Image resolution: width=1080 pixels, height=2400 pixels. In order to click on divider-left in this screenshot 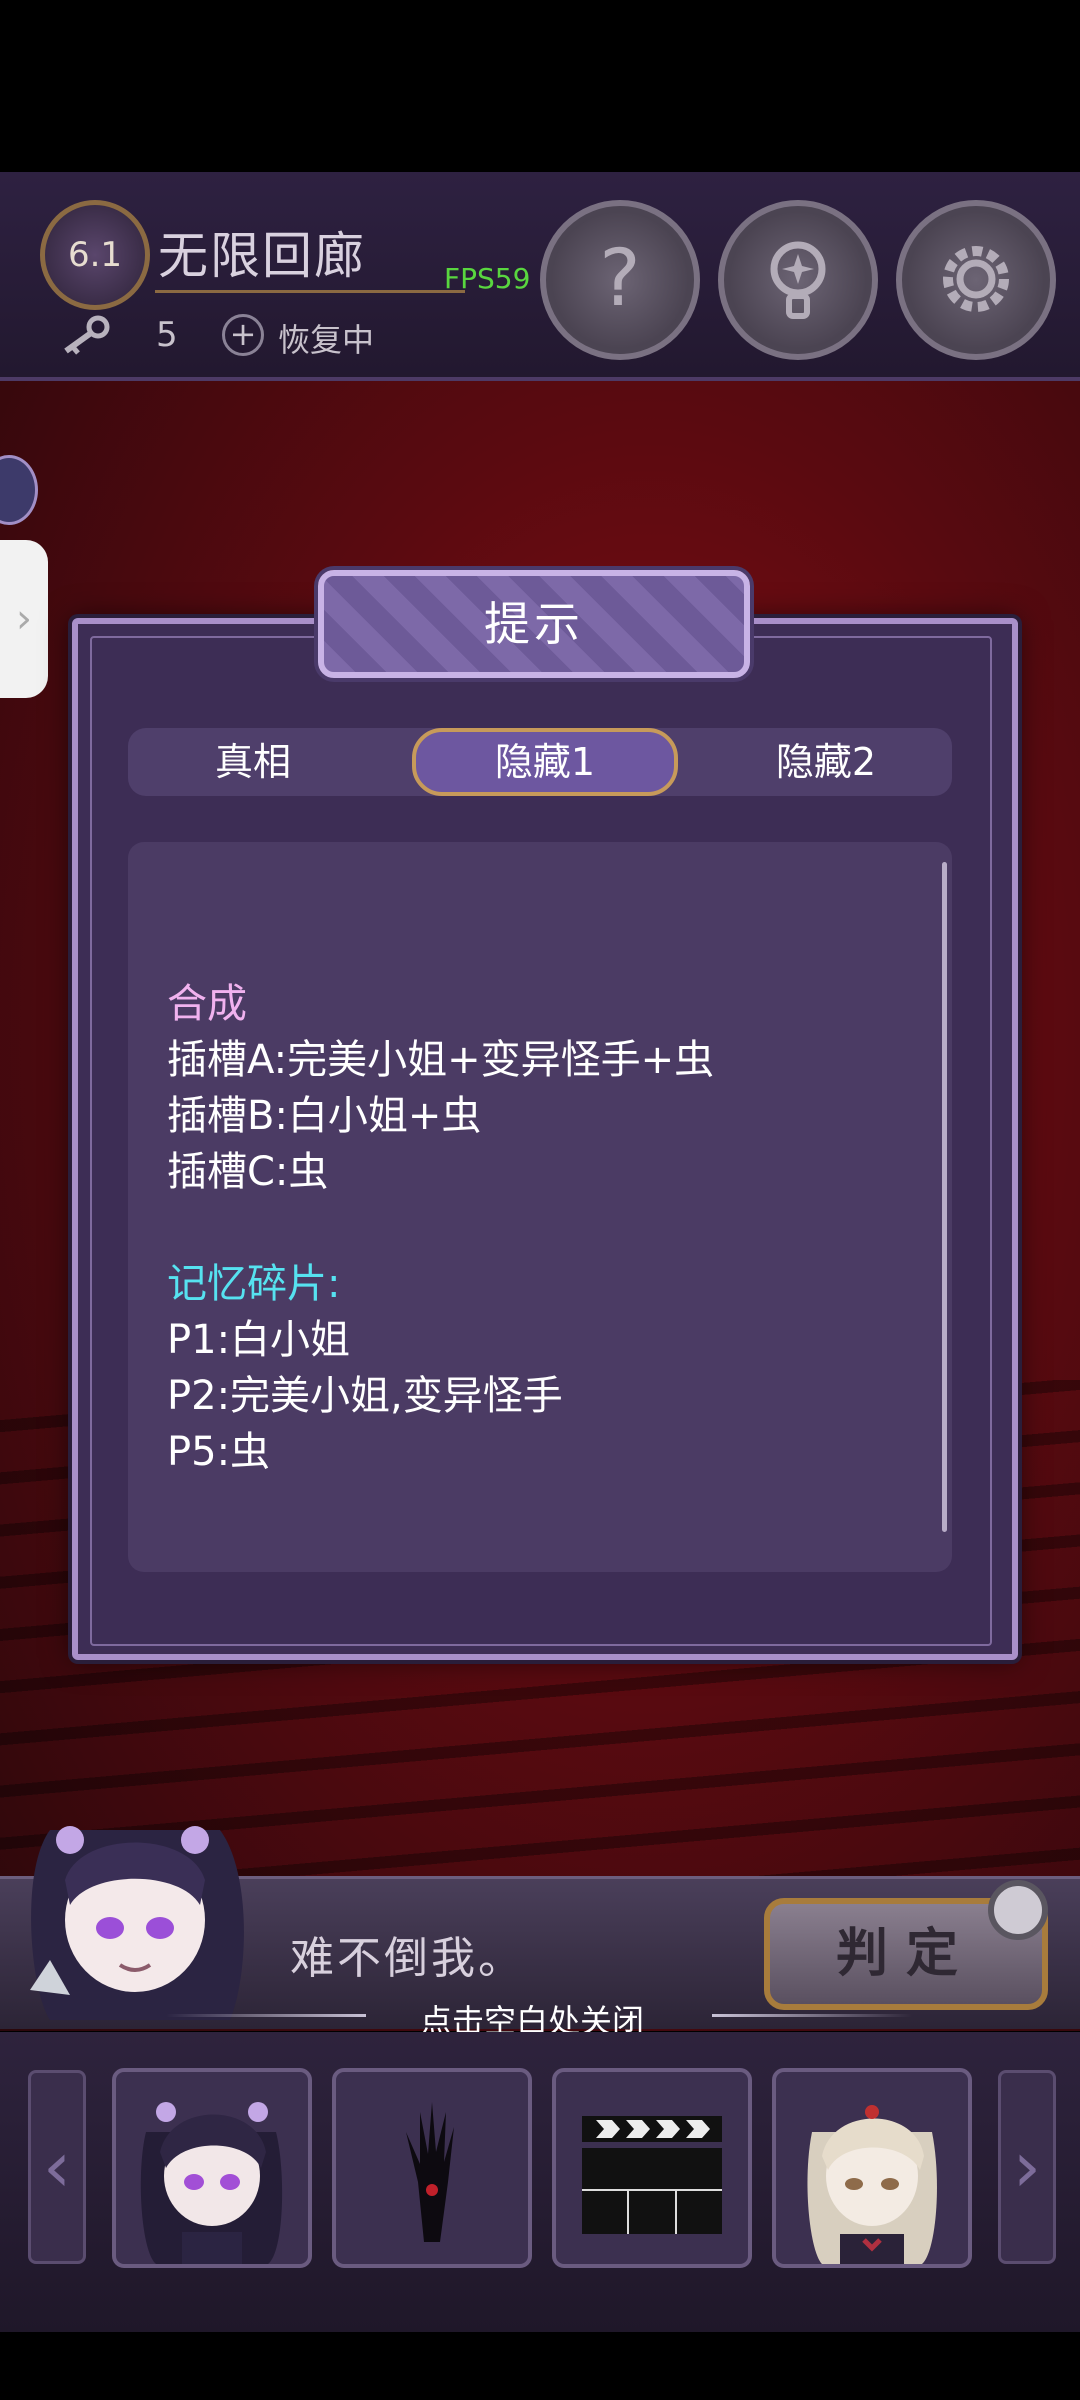, I will do `click(266, 2015)`.